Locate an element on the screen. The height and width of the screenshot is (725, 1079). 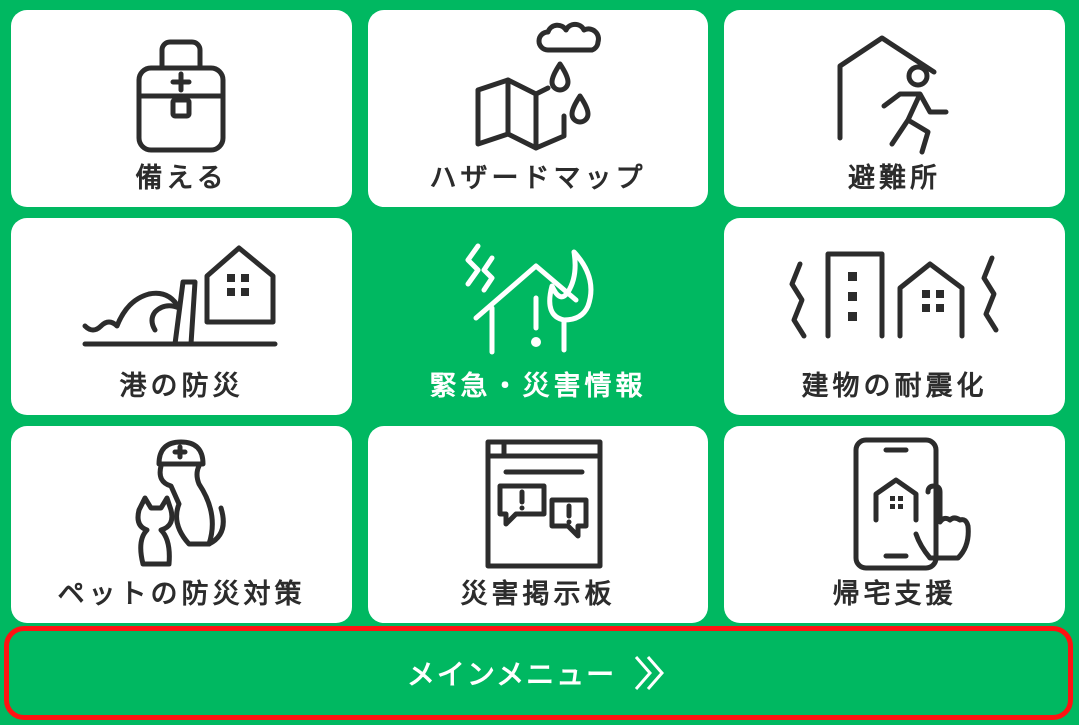
tile-port: 港の防災 is located at coordinates (181, 316).